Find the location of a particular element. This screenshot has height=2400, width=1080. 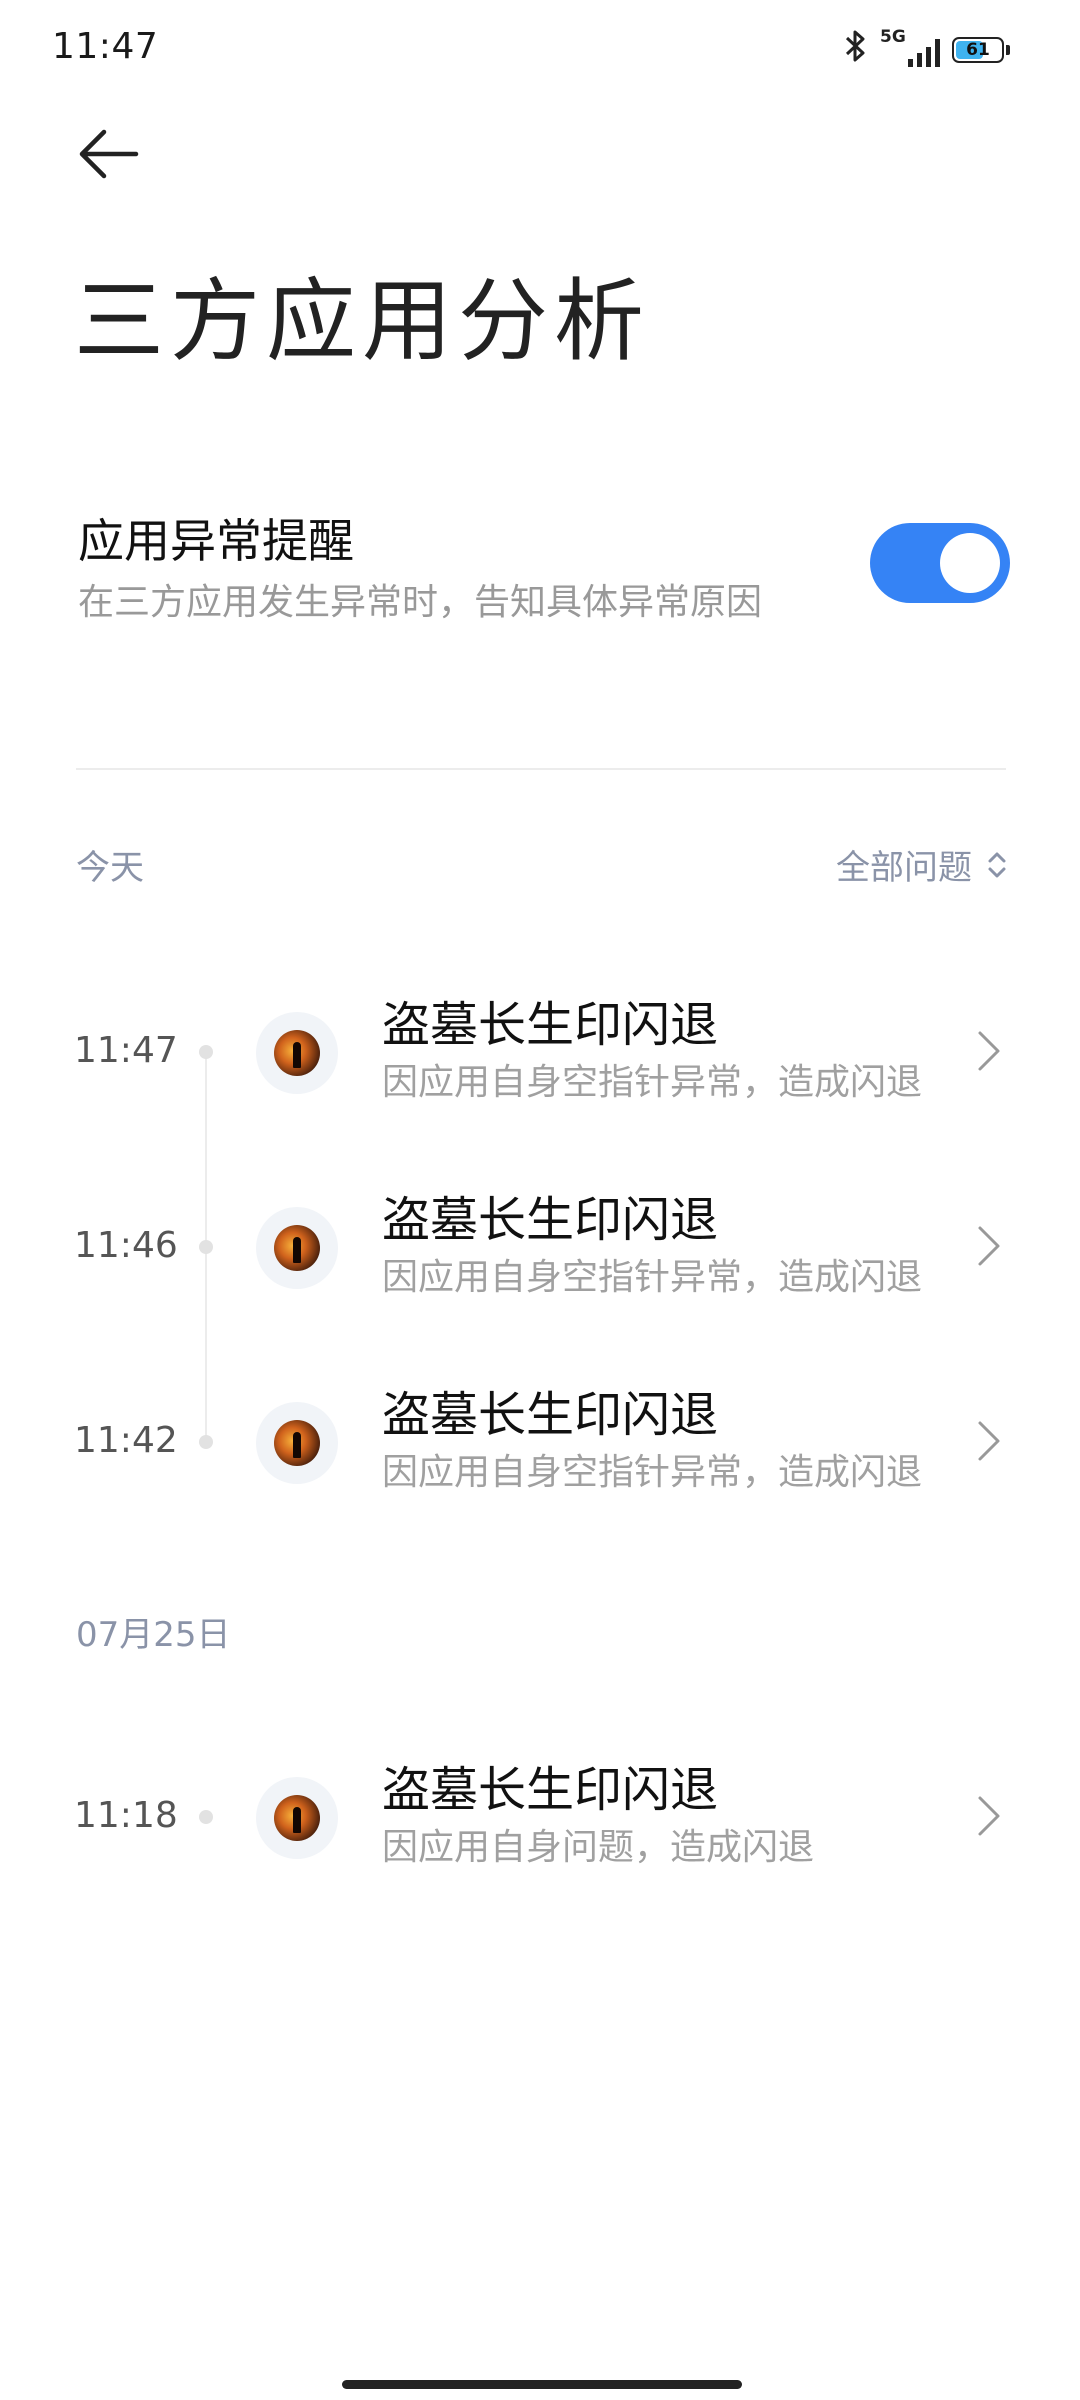

toggle-knob is located at coordinates (970, 563).